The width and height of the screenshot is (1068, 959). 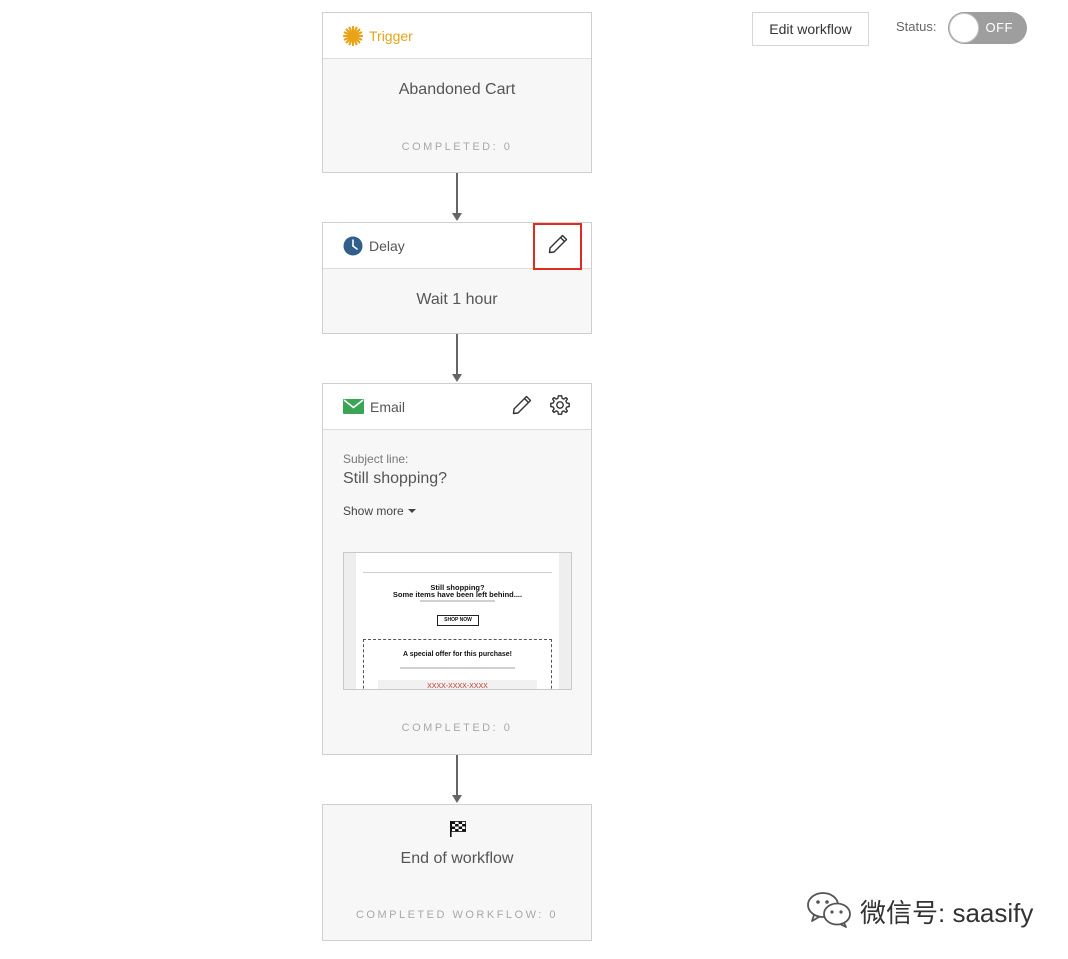 I want to click on envelope-icon, so click(x=353, y=406).